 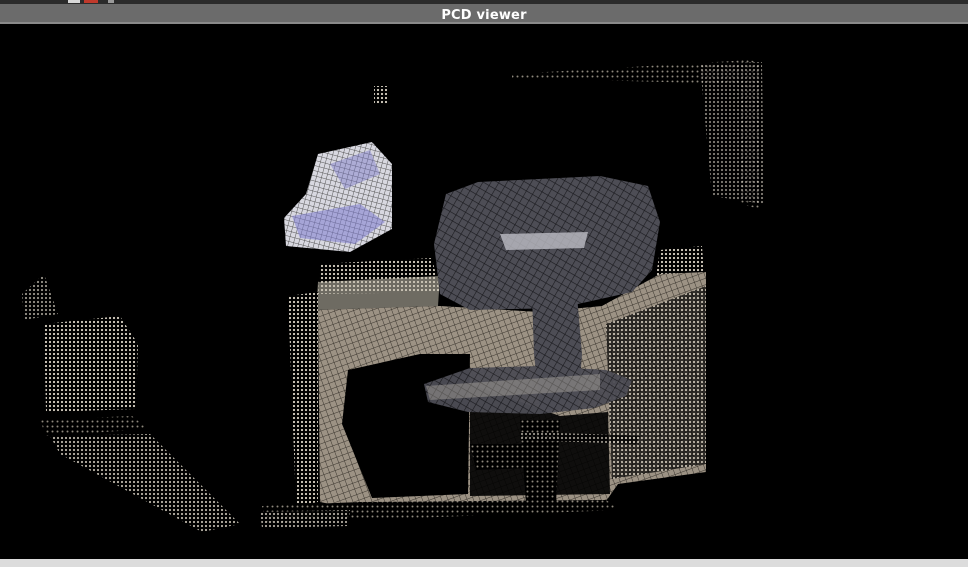 I want to click on title-bar: PCD viewer, so click(x=484, y=14).